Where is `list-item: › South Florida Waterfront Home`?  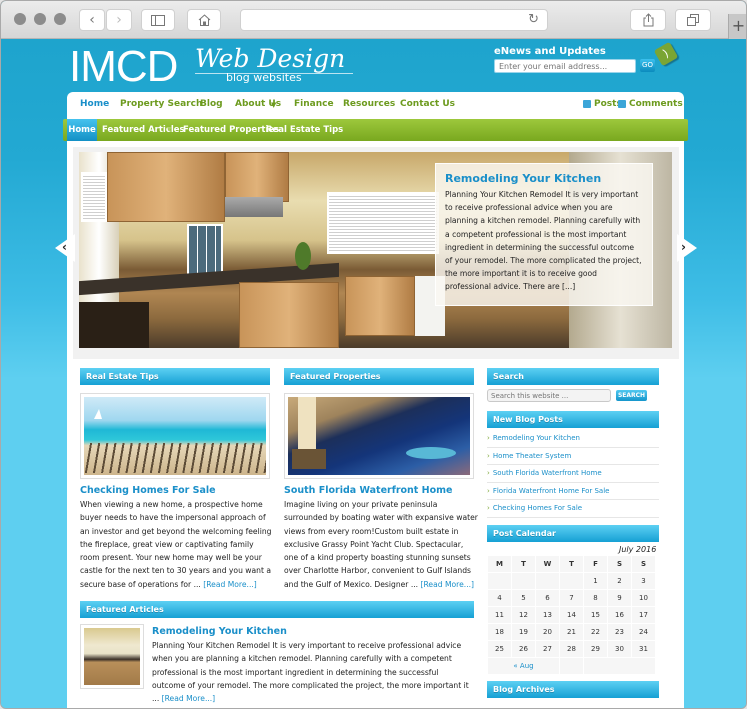
list-item: › South Florida Waterfront Home is located at coordinates (573, 474).